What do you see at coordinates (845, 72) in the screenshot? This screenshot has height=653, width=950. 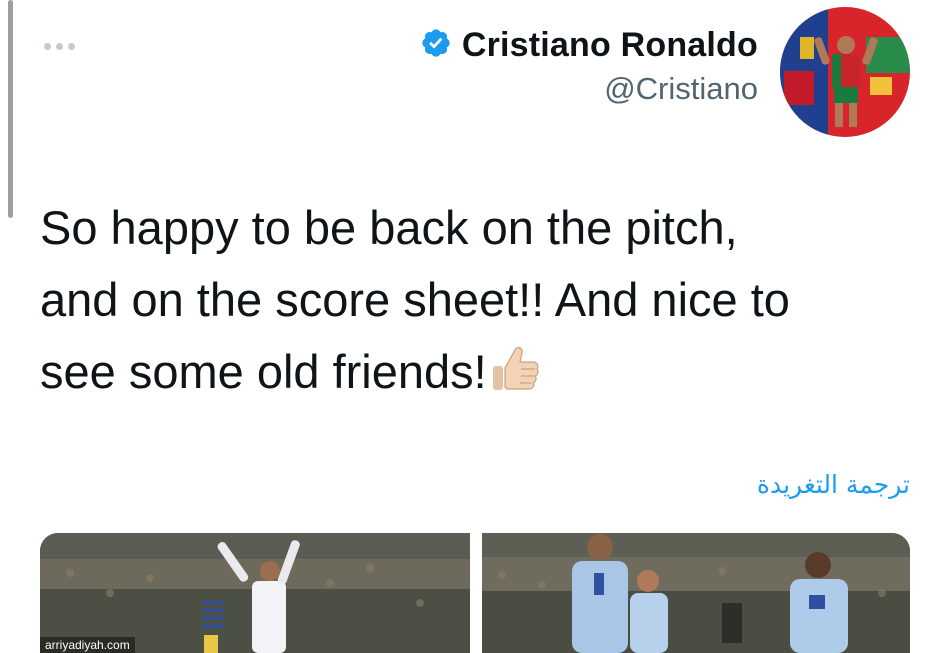 I see `avatar` at bounding box center [845, 72].